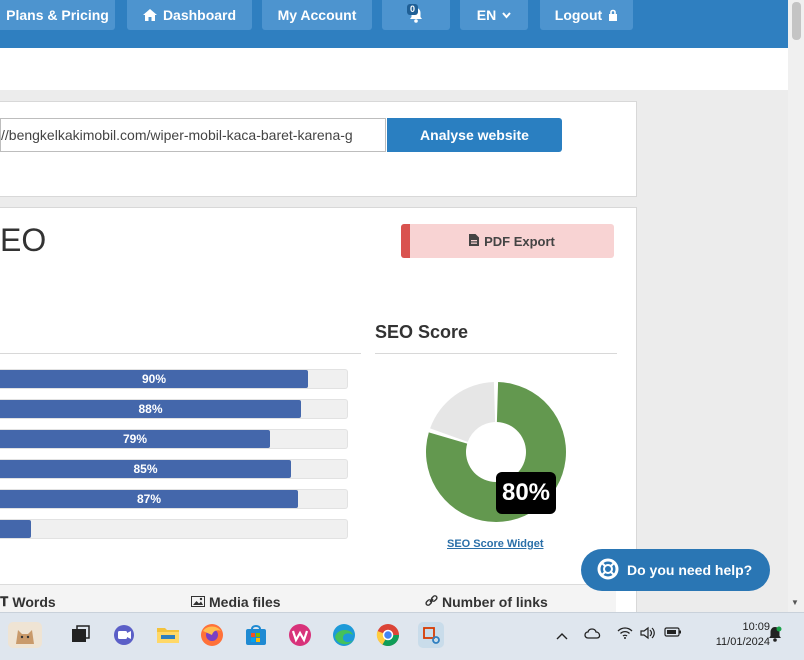  I want to click on firefox-icon, so click(212, 635).